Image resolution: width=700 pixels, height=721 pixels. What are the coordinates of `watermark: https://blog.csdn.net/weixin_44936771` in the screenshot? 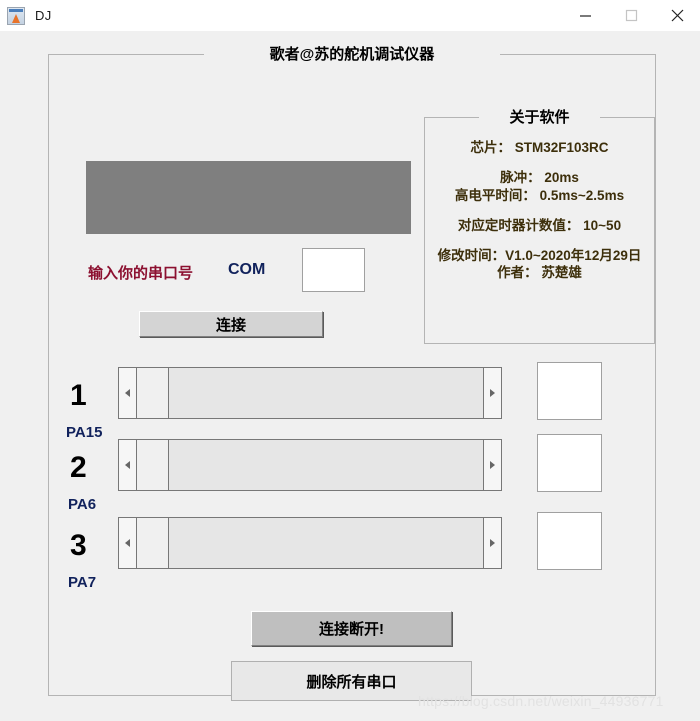 It's located at (541, 701).